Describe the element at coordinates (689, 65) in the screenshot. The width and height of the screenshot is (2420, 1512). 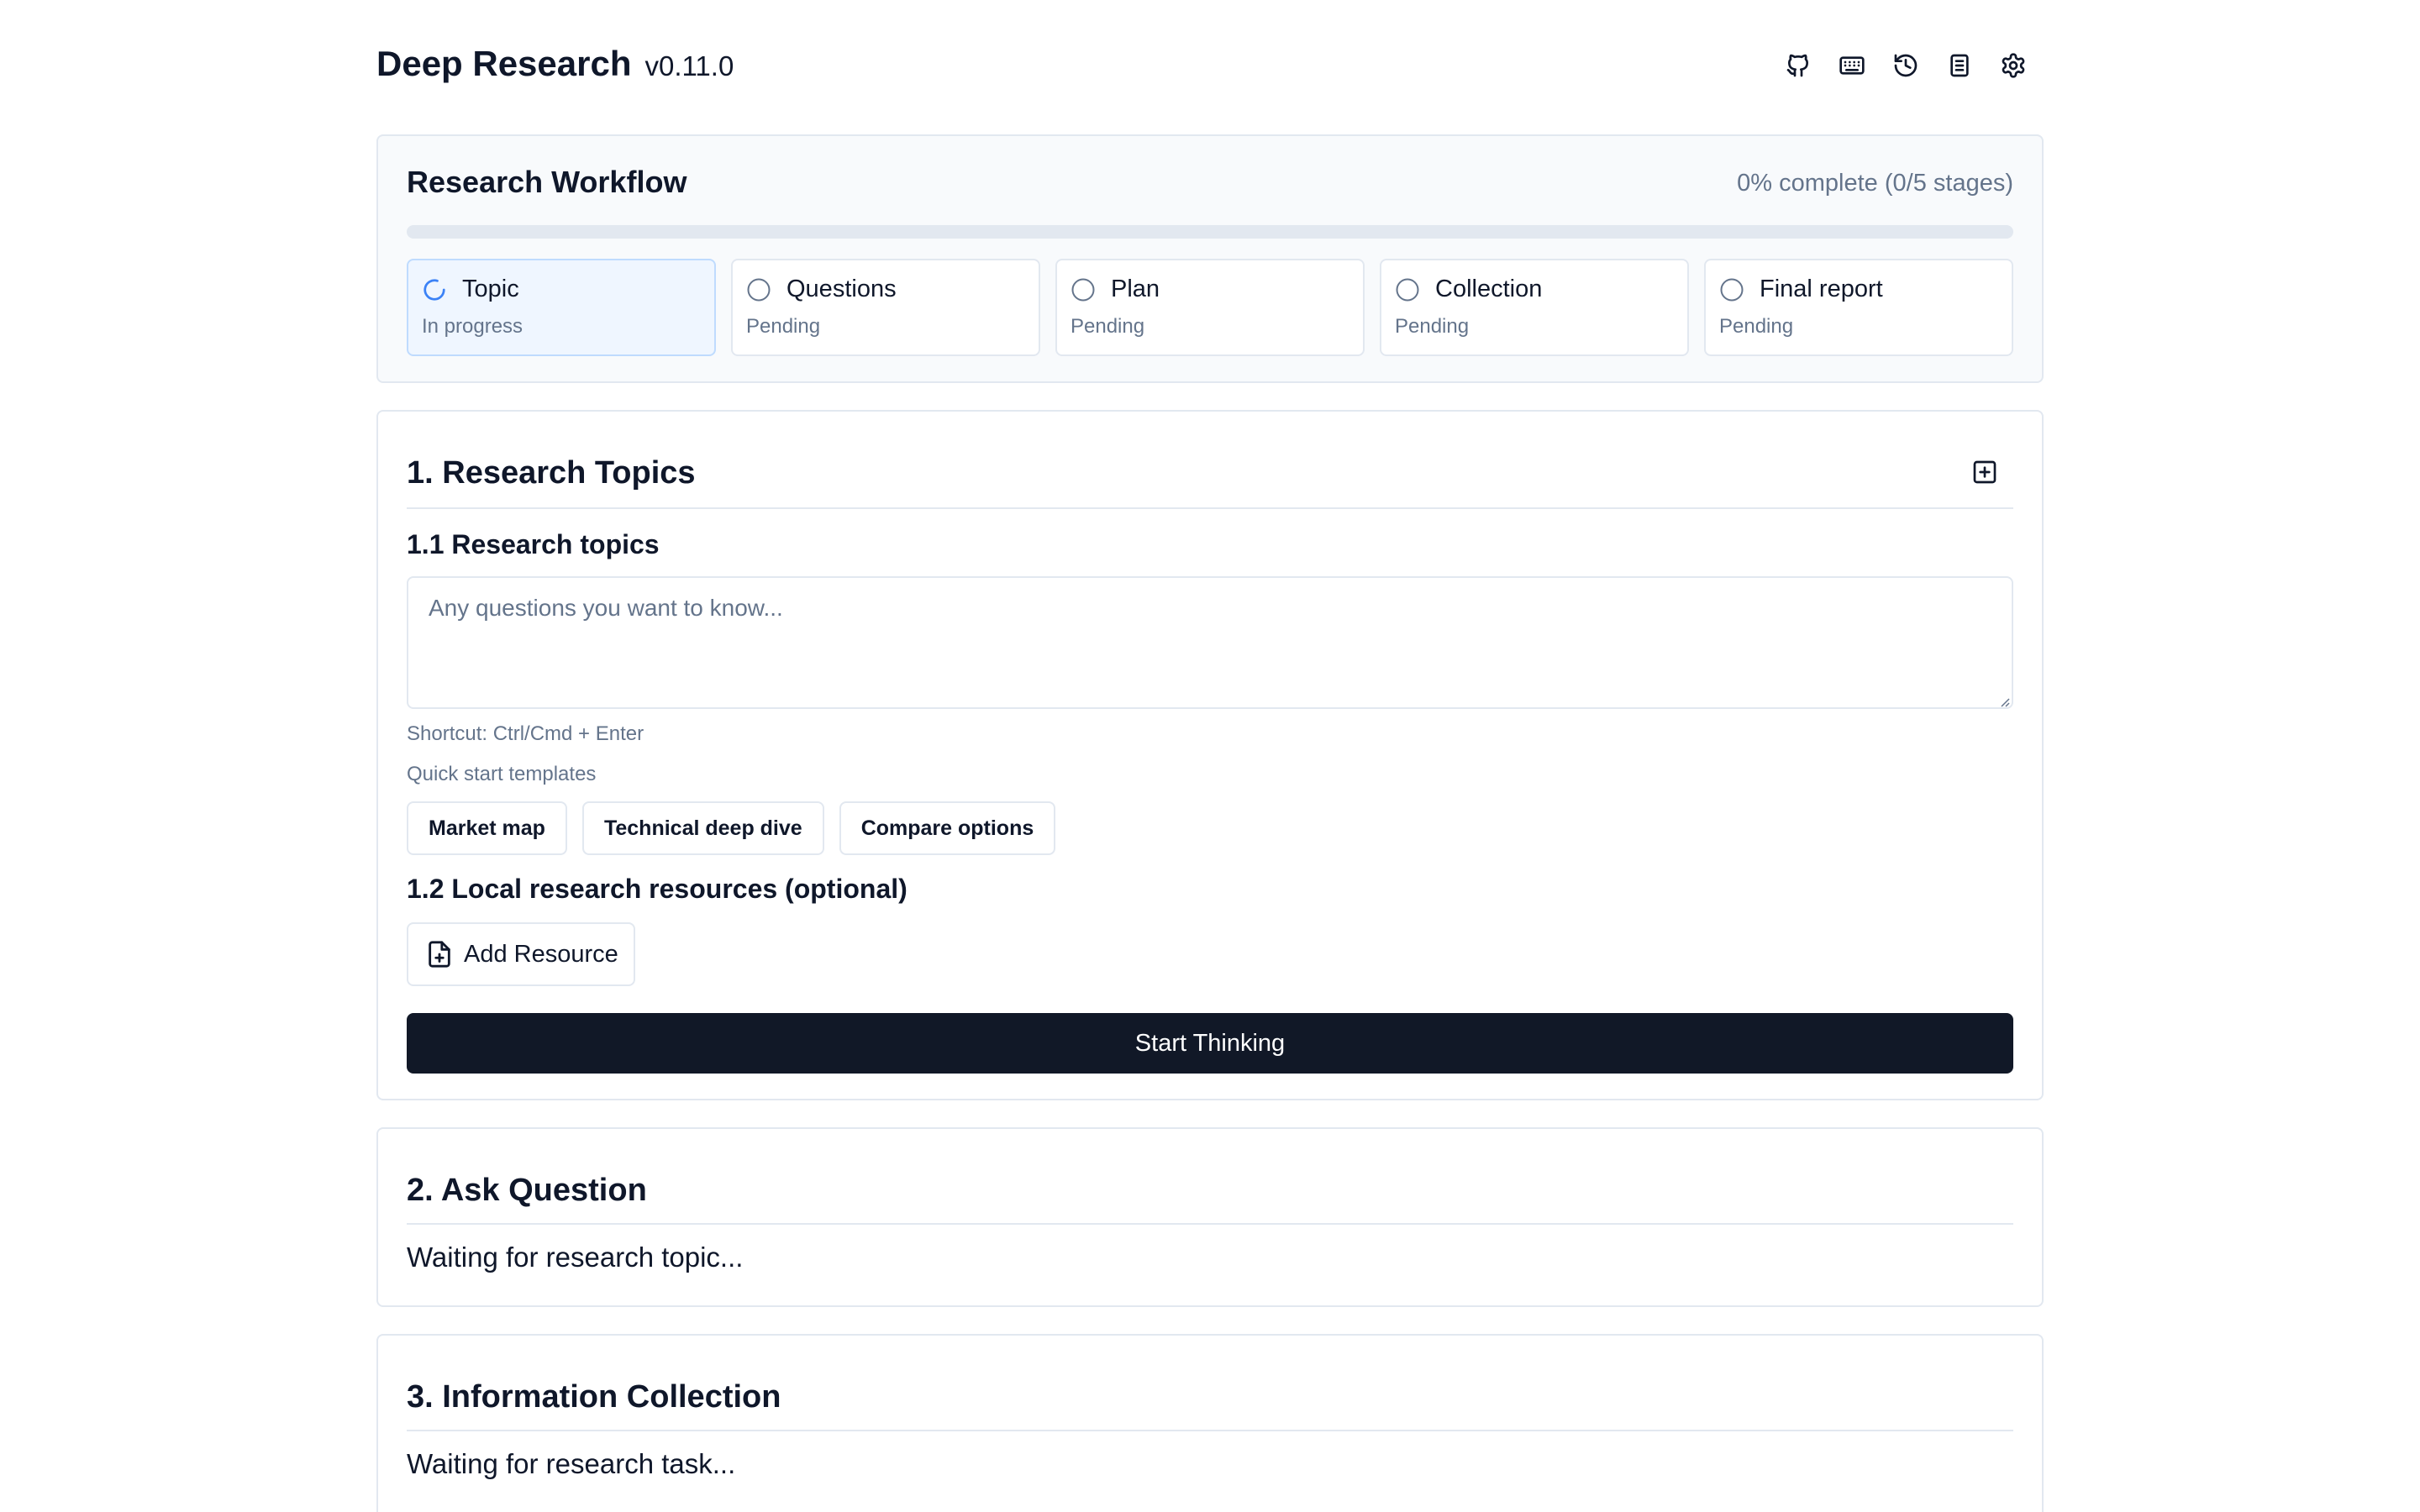
I see `app-version: v0.11.0` at that location.